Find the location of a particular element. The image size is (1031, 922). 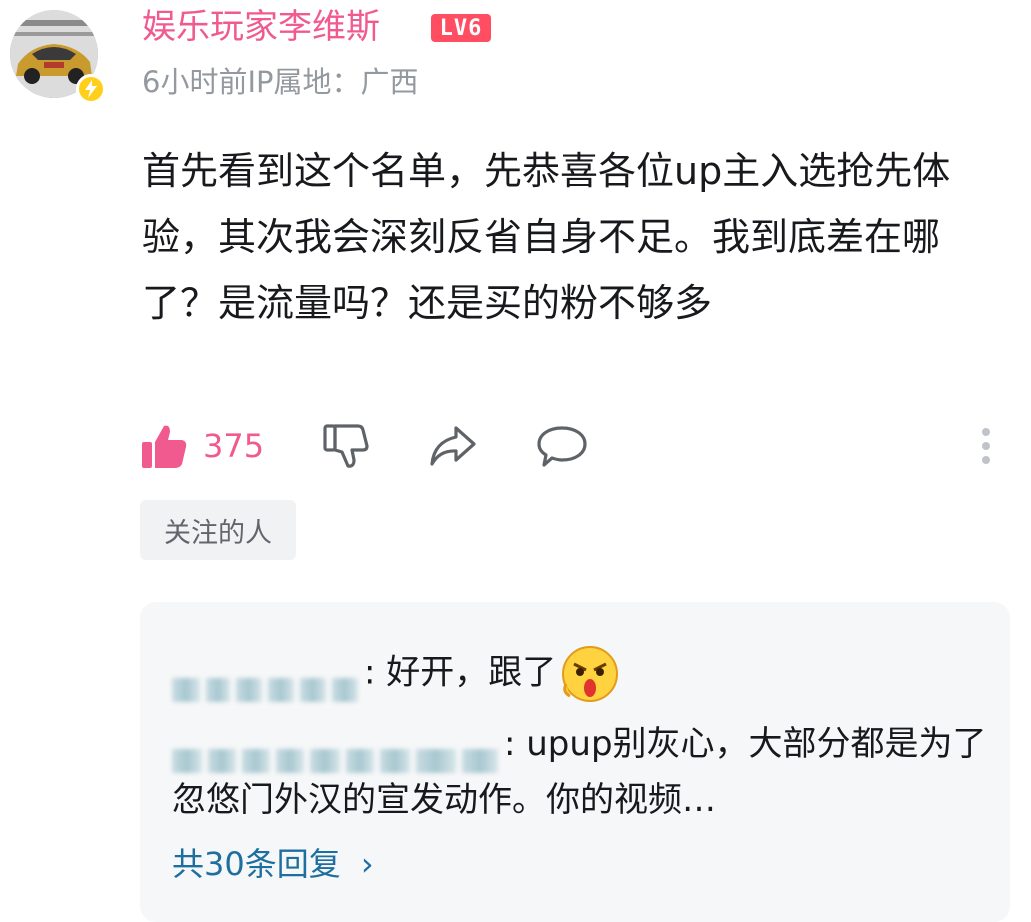

comment-meta: 6小时前IP属地：广西 is located at coordinates (280, 82).